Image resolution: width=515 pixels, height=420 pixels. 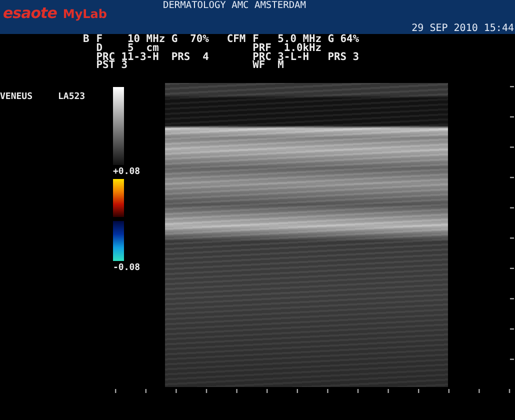 I want to click on positive-velocity-bar, so click(x=118, y=198).